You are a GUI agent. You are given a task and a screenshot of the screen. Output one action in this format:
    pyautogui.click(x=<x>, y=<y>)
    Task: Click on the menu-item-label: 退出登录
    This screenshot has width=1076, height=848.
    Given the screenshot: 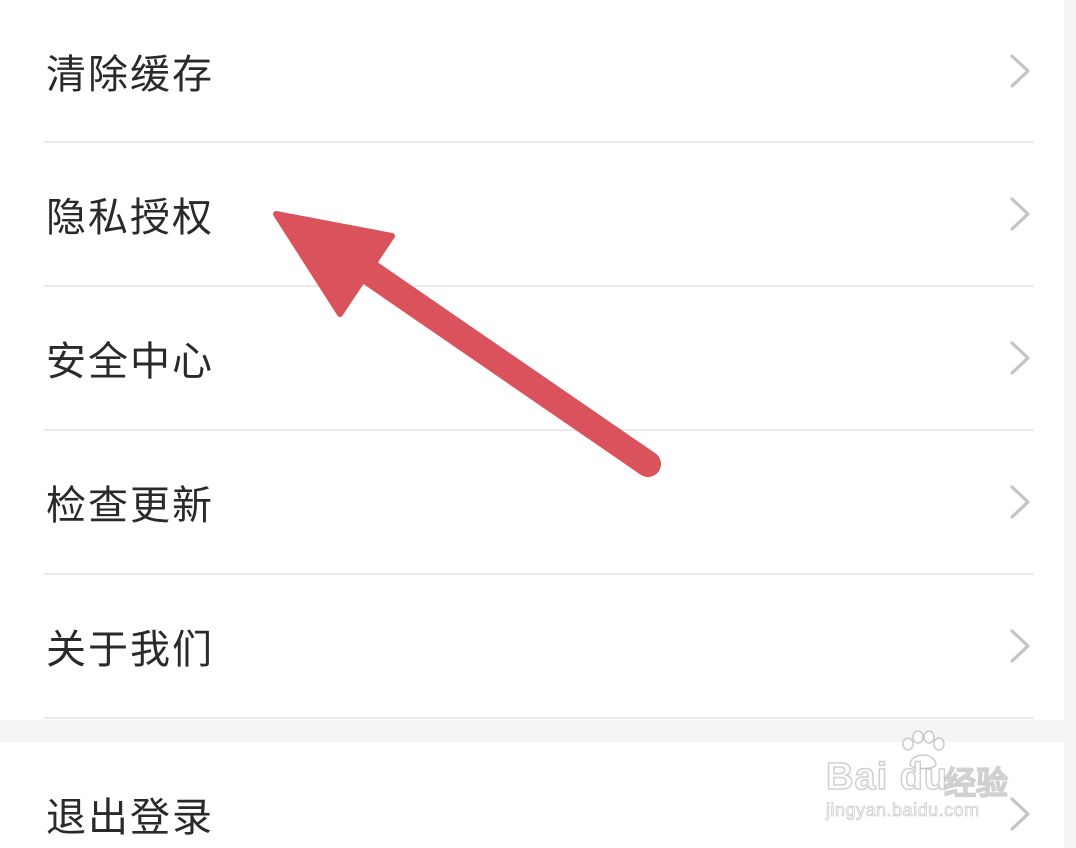 What is the action you would take?
    pyautogui.click(x=130, y=818)
    